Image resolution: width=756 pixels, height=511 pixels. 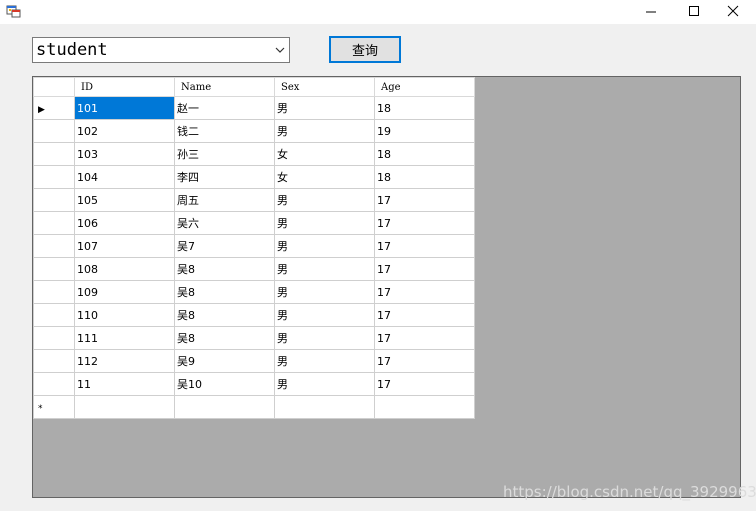 I want to click on cell-age: 19, so click(x=424, y=131).